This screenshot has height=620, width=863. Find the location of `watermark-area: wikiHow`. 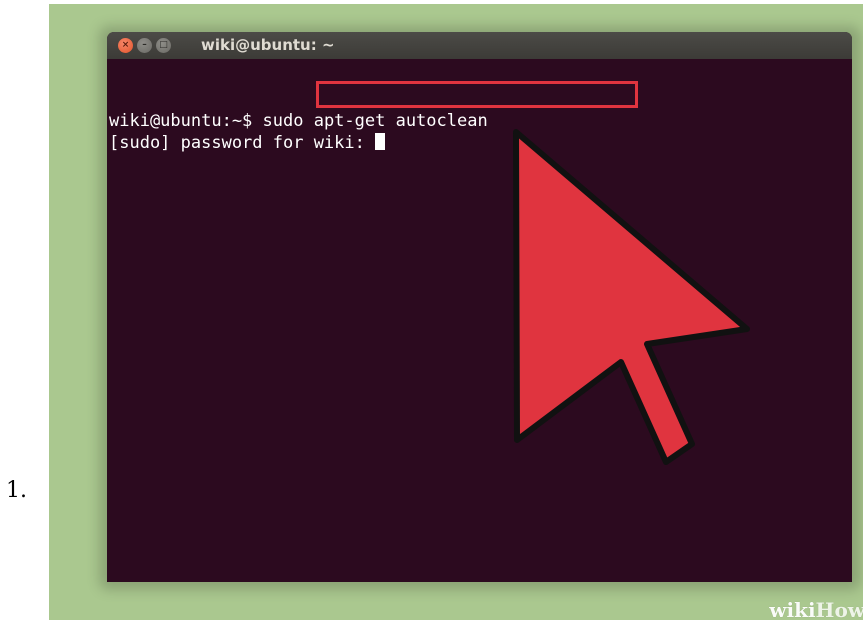

watermark-area: wikiHow is located at coordinates (801, 602).